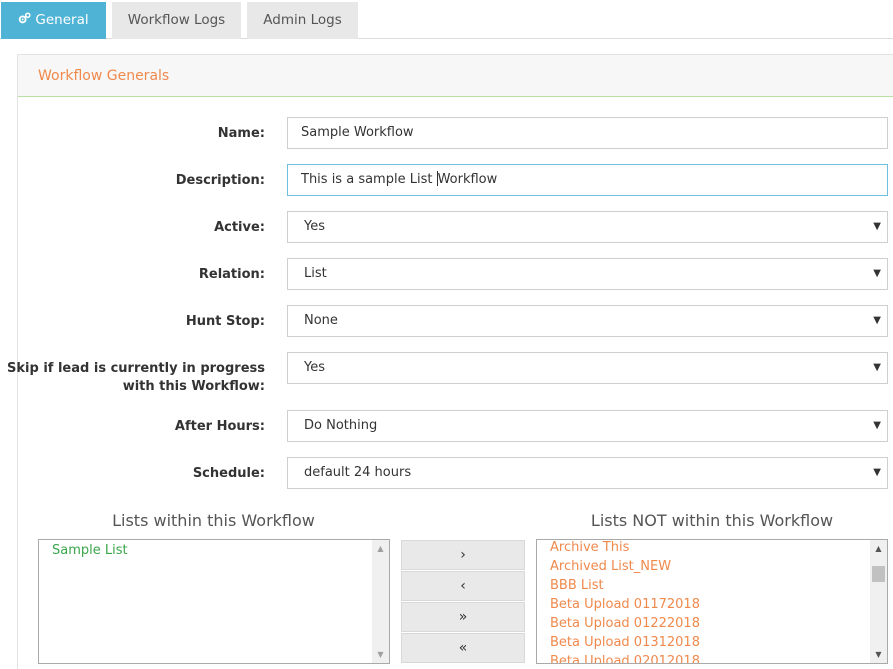 The image size is (893, 669). What do you see at coordinates (625, 642) in the screenshot?
I see `list-item: Beta Upload 01312018` at bounding box center [625, 642].